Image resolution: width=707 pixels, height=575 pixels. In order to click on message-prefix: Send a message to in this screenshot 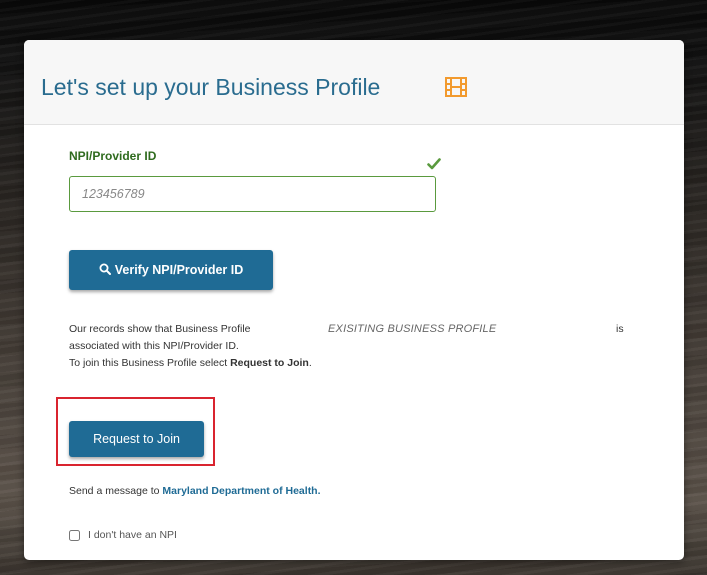, I will do `click(114, 491)`.